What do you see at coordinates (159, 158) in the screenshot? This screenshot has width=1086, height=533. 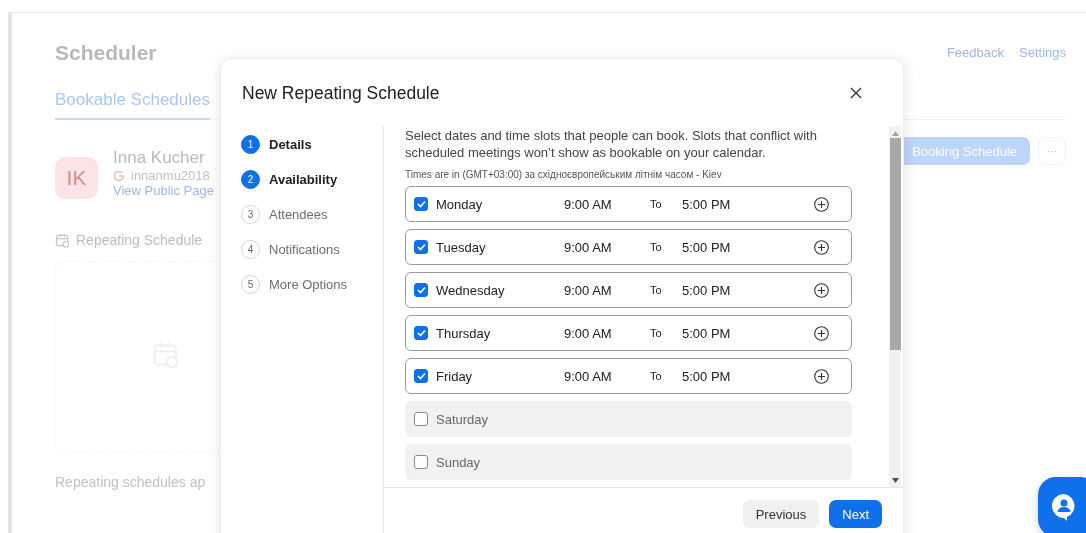 I see `user-name: Inna Kucher` at bounding box center [159, 158].